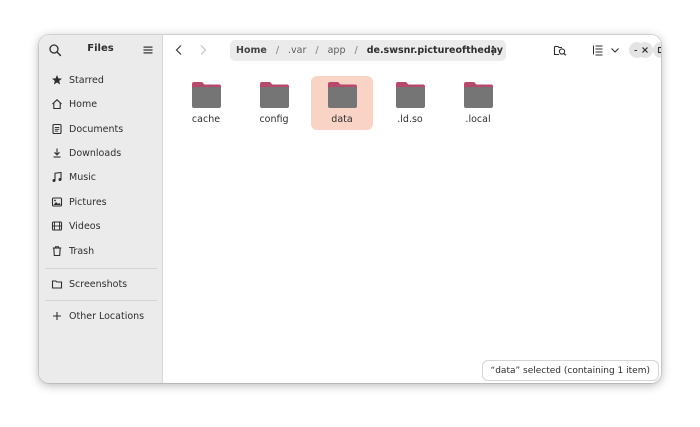 This screenshot has width=700, height=427. Describe the element at coordinates (83, 177) in the screenshot. I see `sidebar-item-label: Music` at that location.